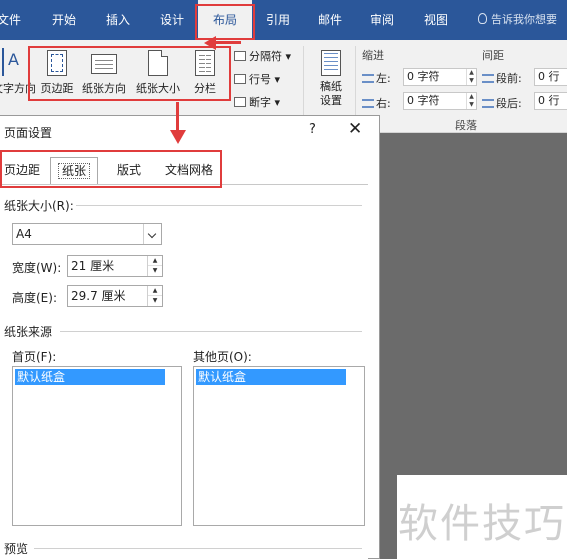 This screenshot has height=559, width=567. I want to click on watermark-text: 软件技巧, so click(482, 524).